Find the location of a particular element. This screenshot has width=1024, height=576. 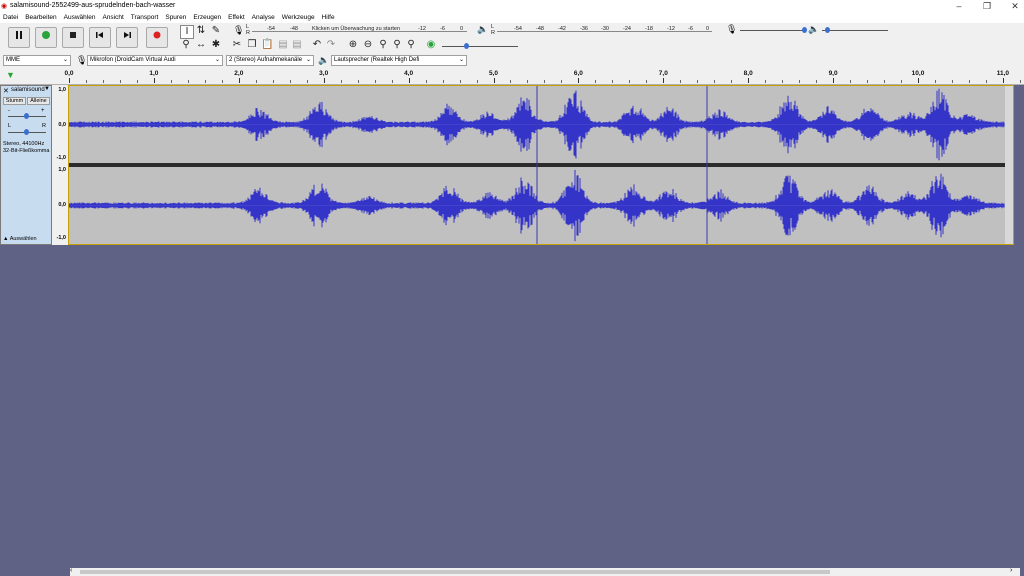

channels-select: 2 (Stereo) Aufnahmekanäle ⌄ is located at coordinates (270, 60).